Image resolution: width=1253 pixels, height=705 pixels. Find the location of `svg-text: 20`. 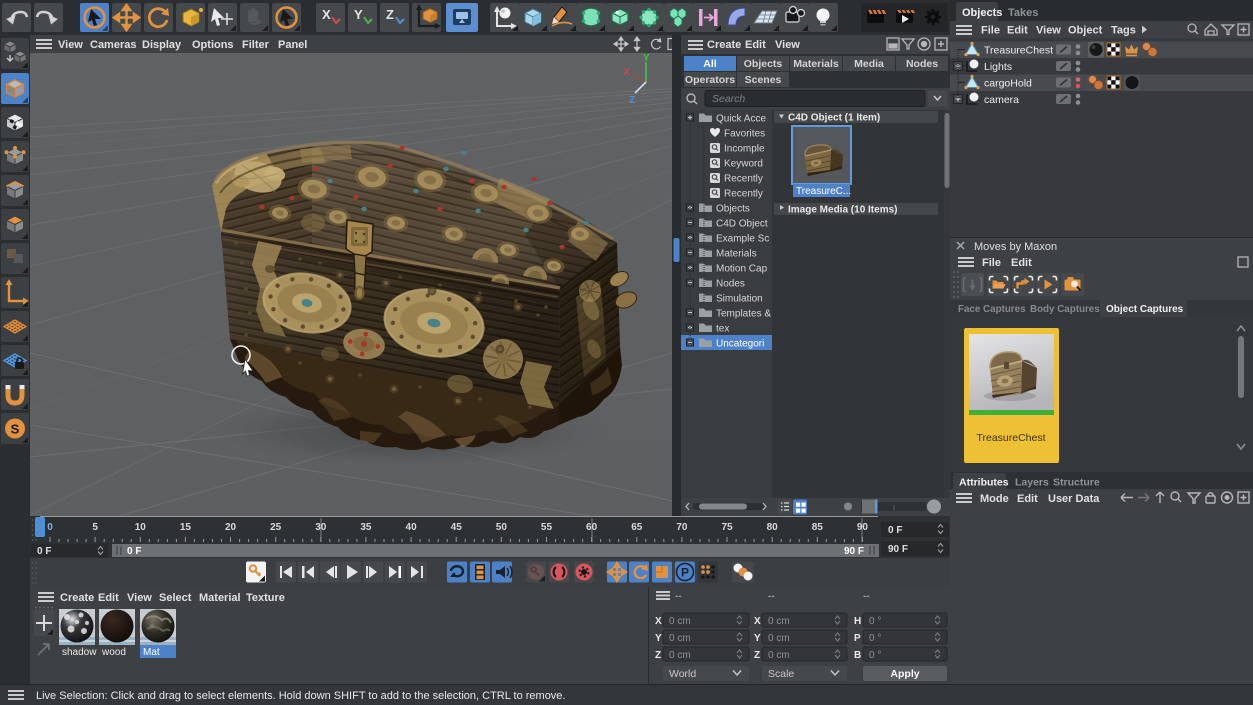

svg-text: 20 is located at coordinates (231, 527).